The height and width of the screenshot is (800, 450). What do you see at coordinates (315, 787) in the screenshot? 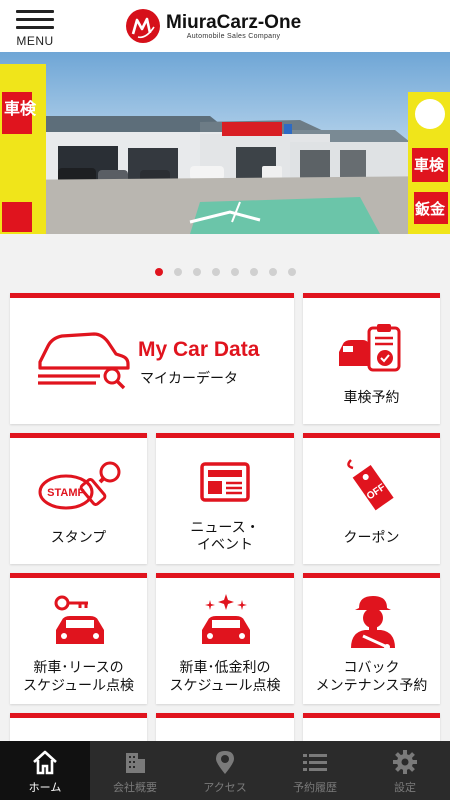
I see `tab-reservation-history-label: 予約履歴` at bounding box center [315, 787].